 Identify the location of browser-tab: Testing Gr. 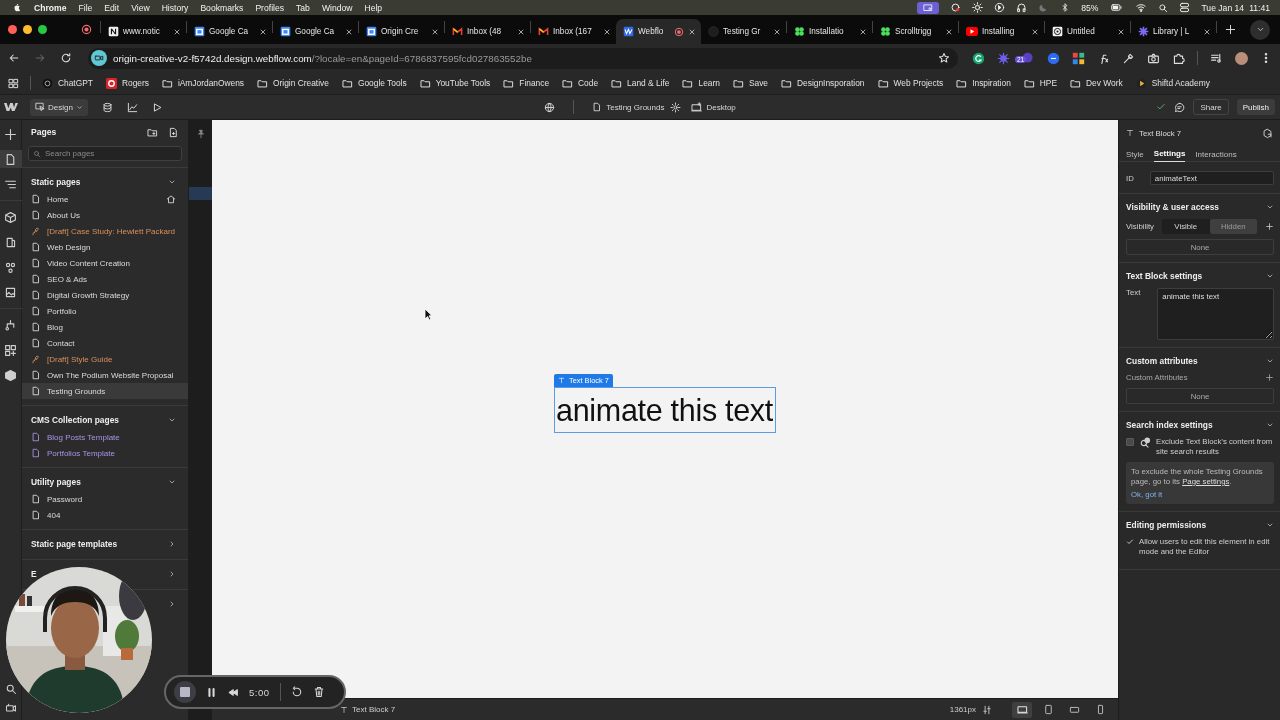
(743, 31).